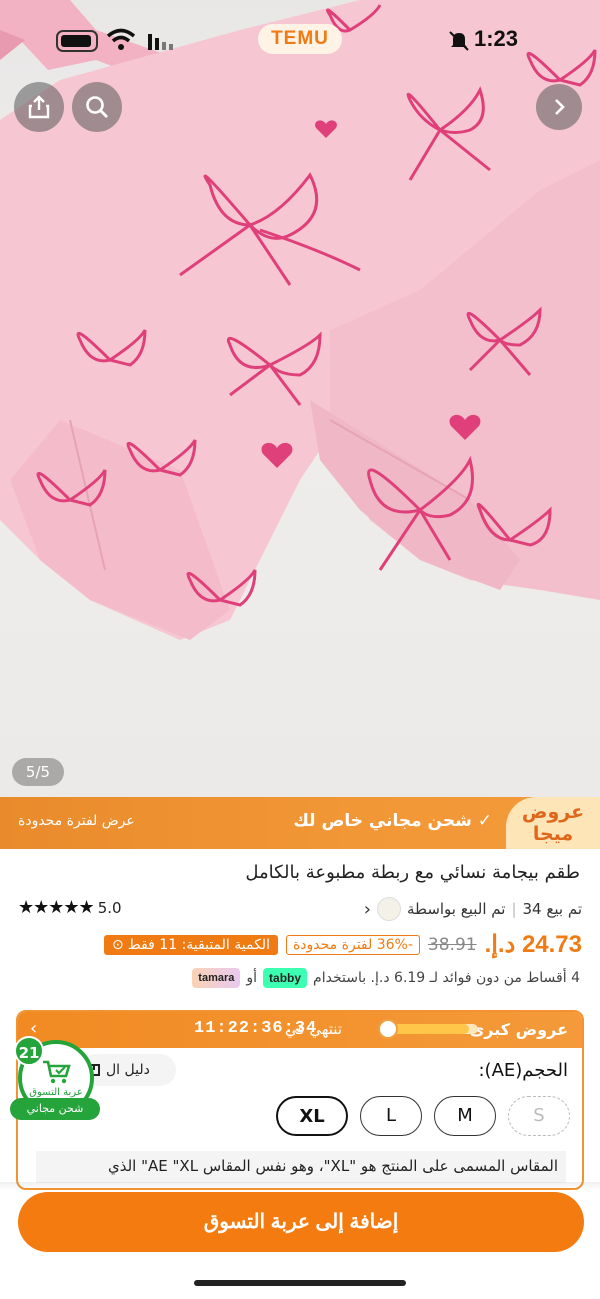 This screenshot has height=1299, width=600. I want to click on next-image-button, so click(559, 107).